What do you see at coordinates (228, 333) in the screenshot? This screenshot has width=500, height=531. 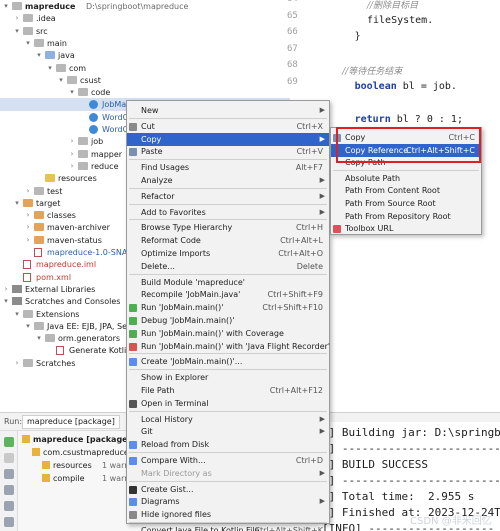 I see `menu-item-run-jobmain-main-with-coverage: Run 'JobMain.main()' with Coverage` at bounding box center [228, 333].